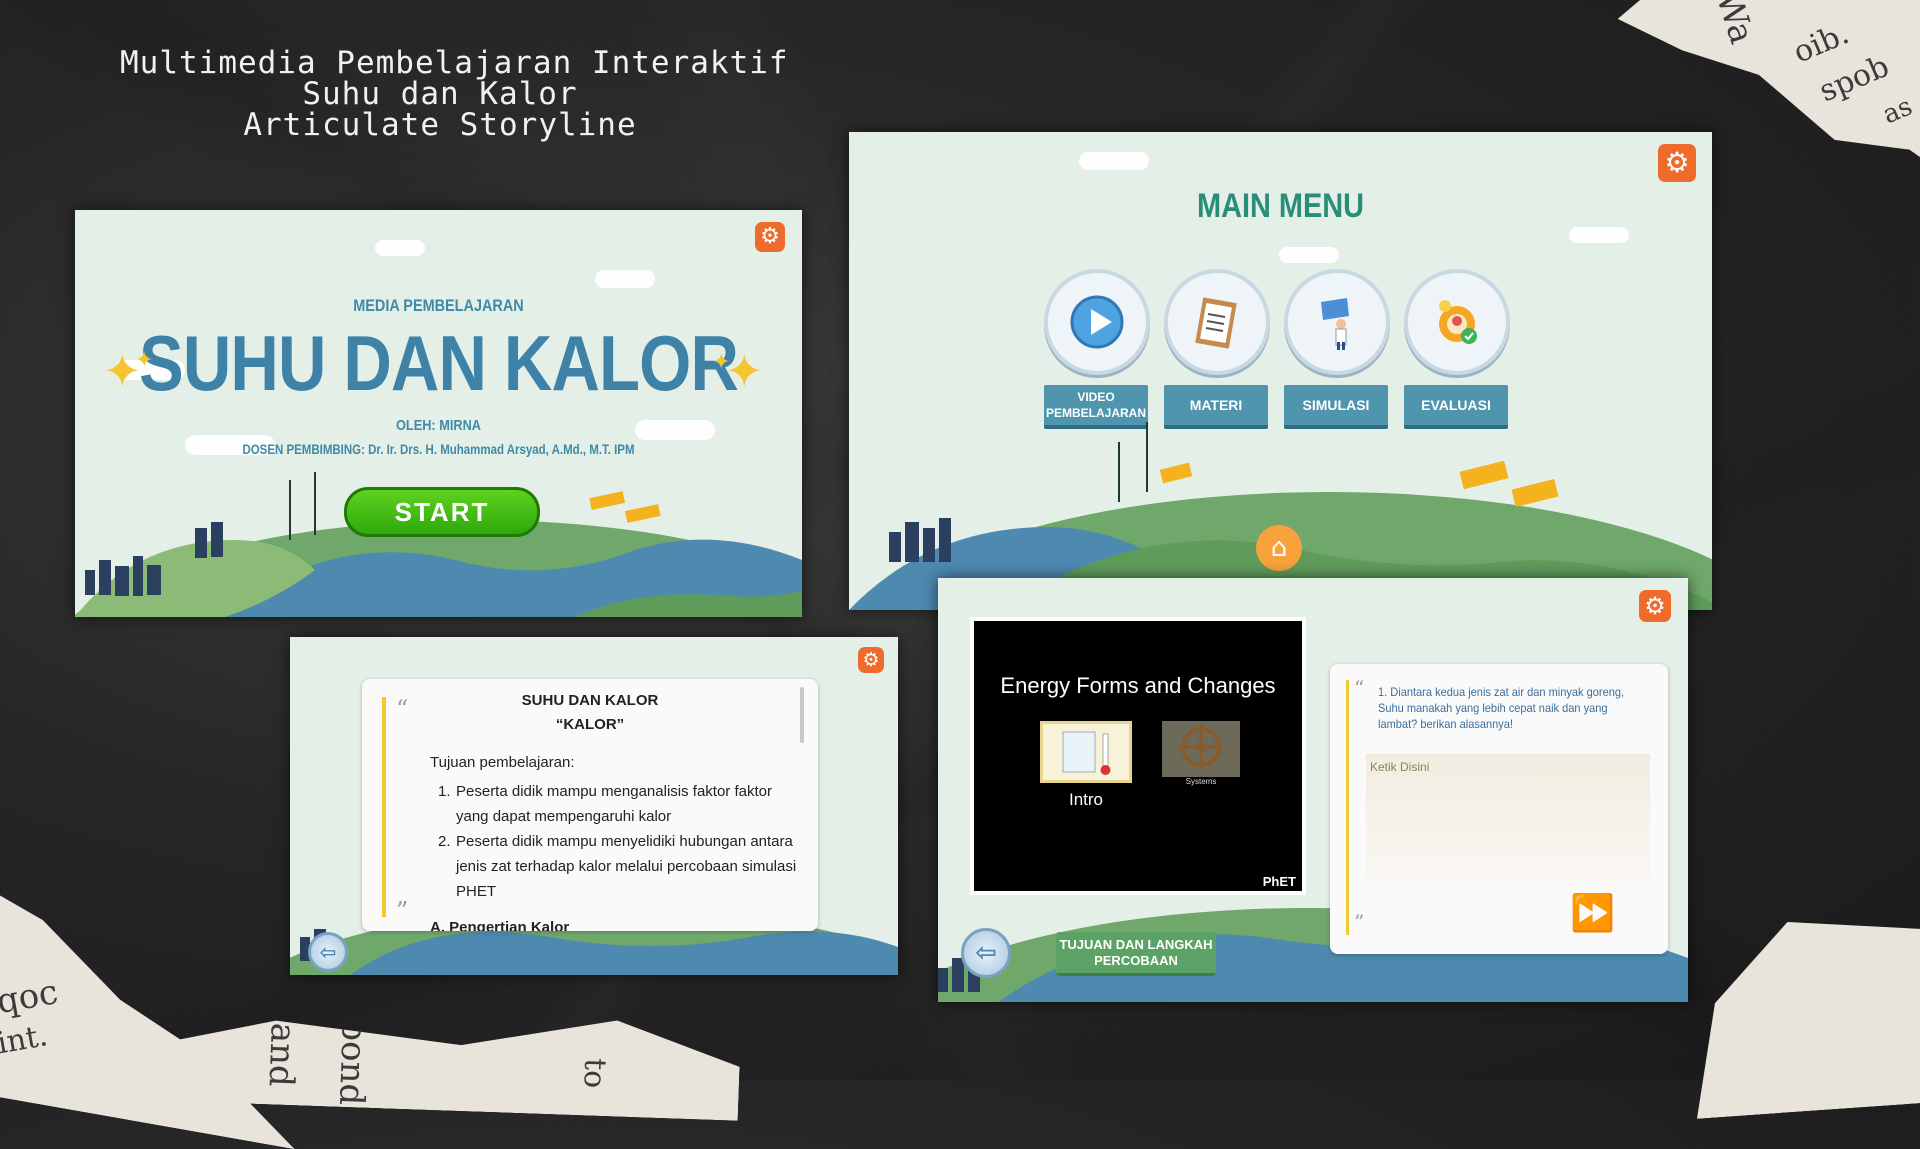 The image size is (1920, 1149). Describe the element at coordinates (1279, 881) in the screenshot. I see `phet-logo: PhET` at that location.